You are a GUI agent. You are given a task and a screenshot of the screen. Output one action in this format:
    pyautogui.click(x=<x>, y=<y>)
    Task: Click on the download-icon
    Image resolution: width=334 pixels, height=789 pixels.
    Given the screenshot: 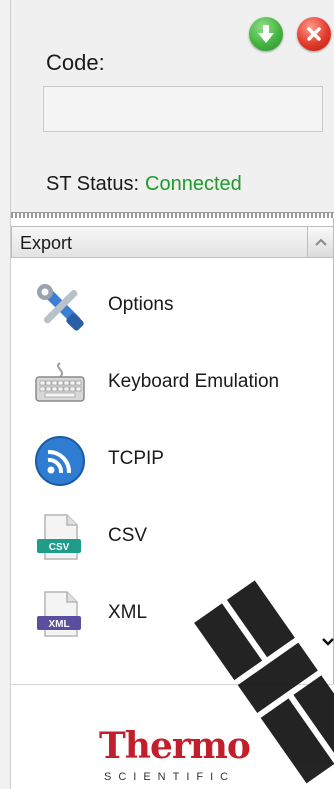 What is the action you would take?
    pyautogui.click(x=266, y=34)
    